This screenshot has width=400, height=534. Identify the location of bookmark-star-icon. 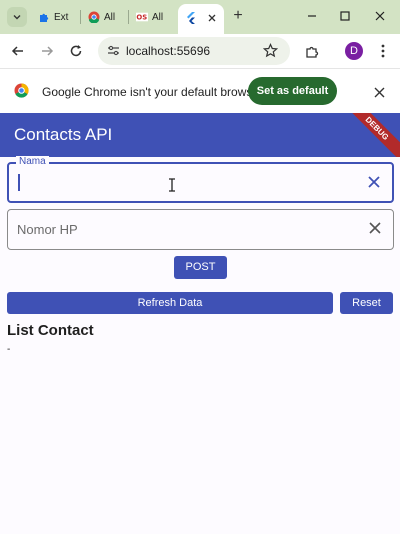
(270, 53).